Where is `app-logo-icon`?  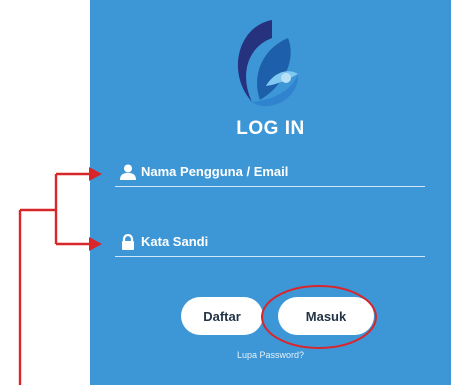
app-logo-icon is located at coordinates (268, 63).